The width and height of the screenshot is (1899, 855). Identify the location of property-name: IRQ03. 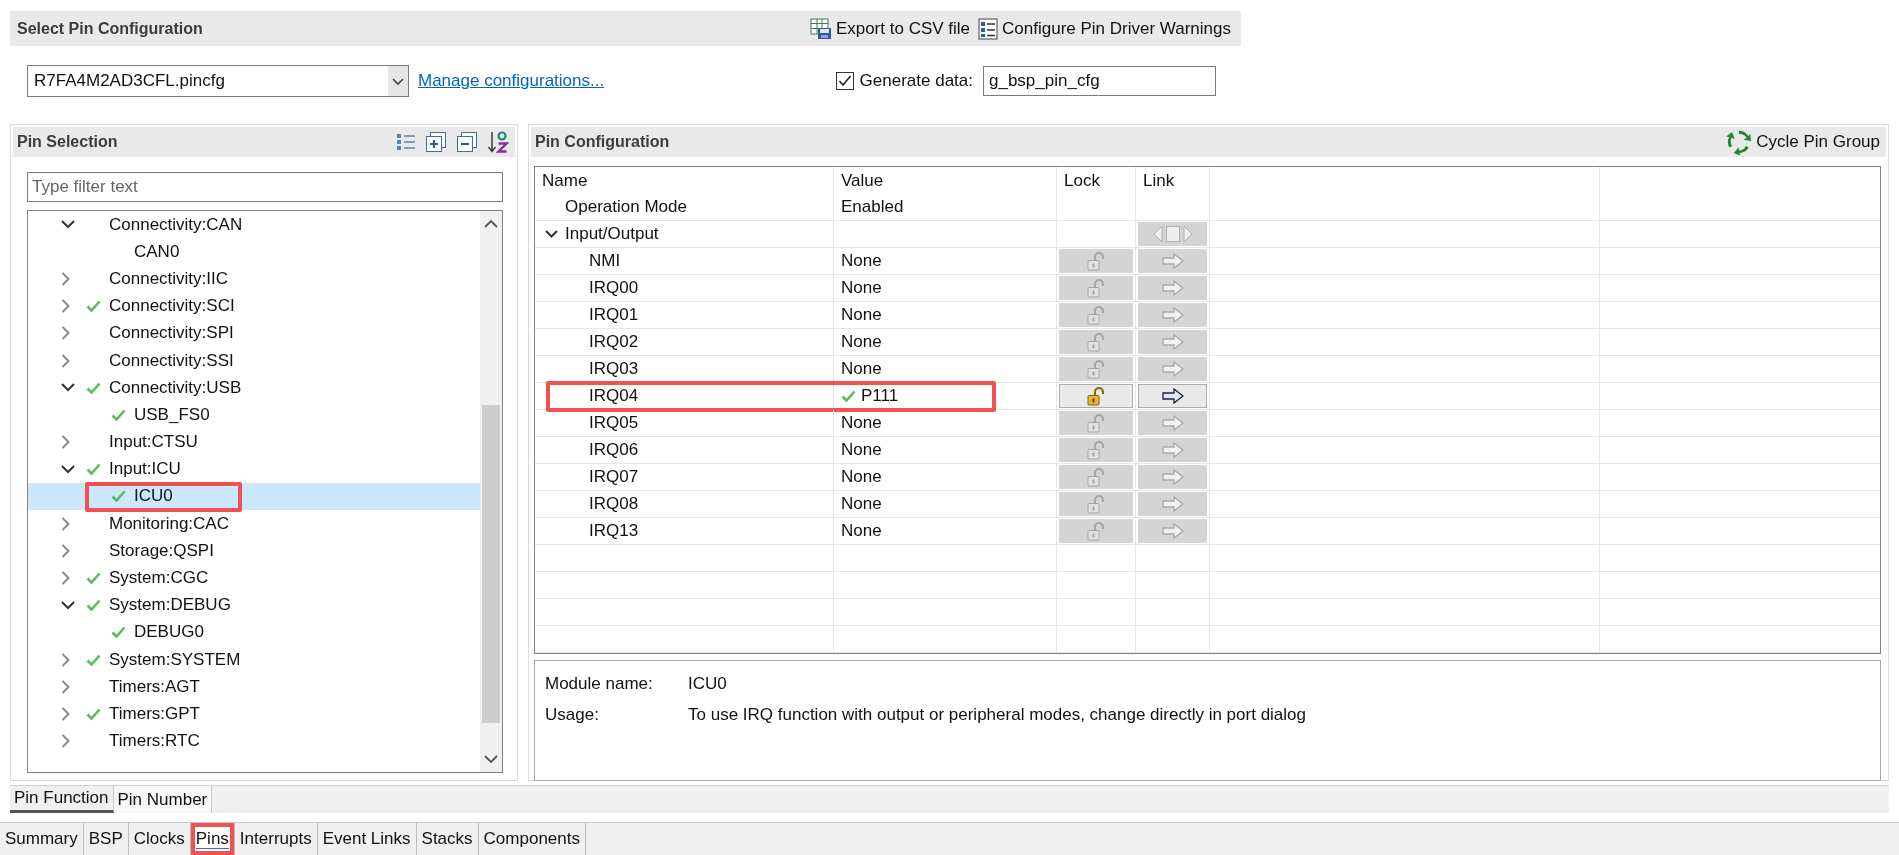
(614, 369).